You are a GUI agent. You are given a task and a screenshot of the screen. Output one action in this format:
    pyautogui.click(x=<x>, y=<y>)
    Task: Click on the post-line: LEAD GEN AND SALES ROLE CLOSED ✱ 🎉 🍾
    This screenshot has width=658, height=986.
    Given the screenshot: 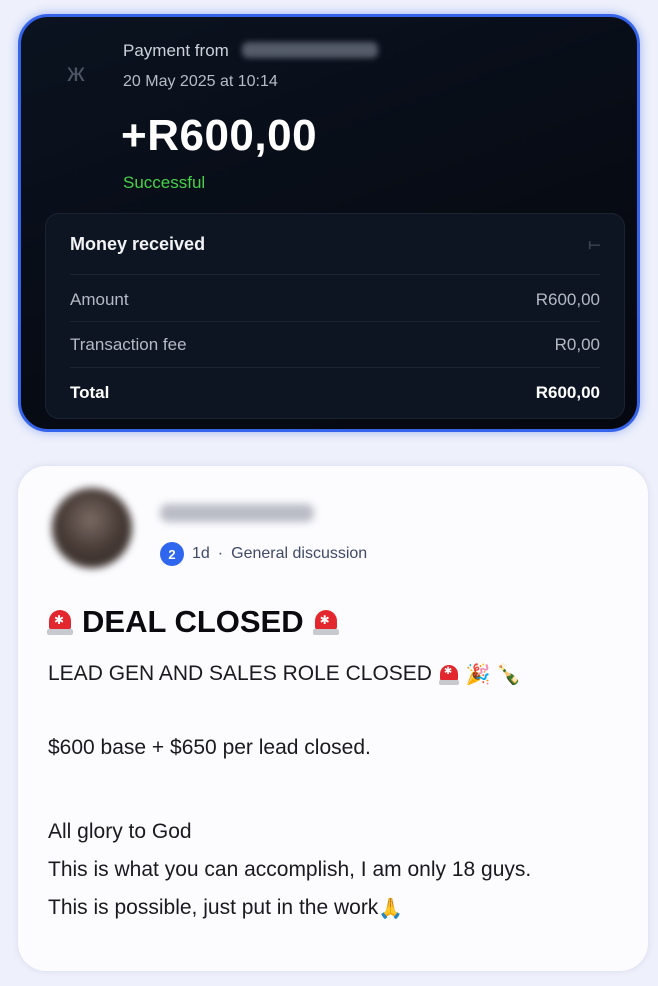 What is the action you would take?
    pyautogui.click(x=284, y=674)
    